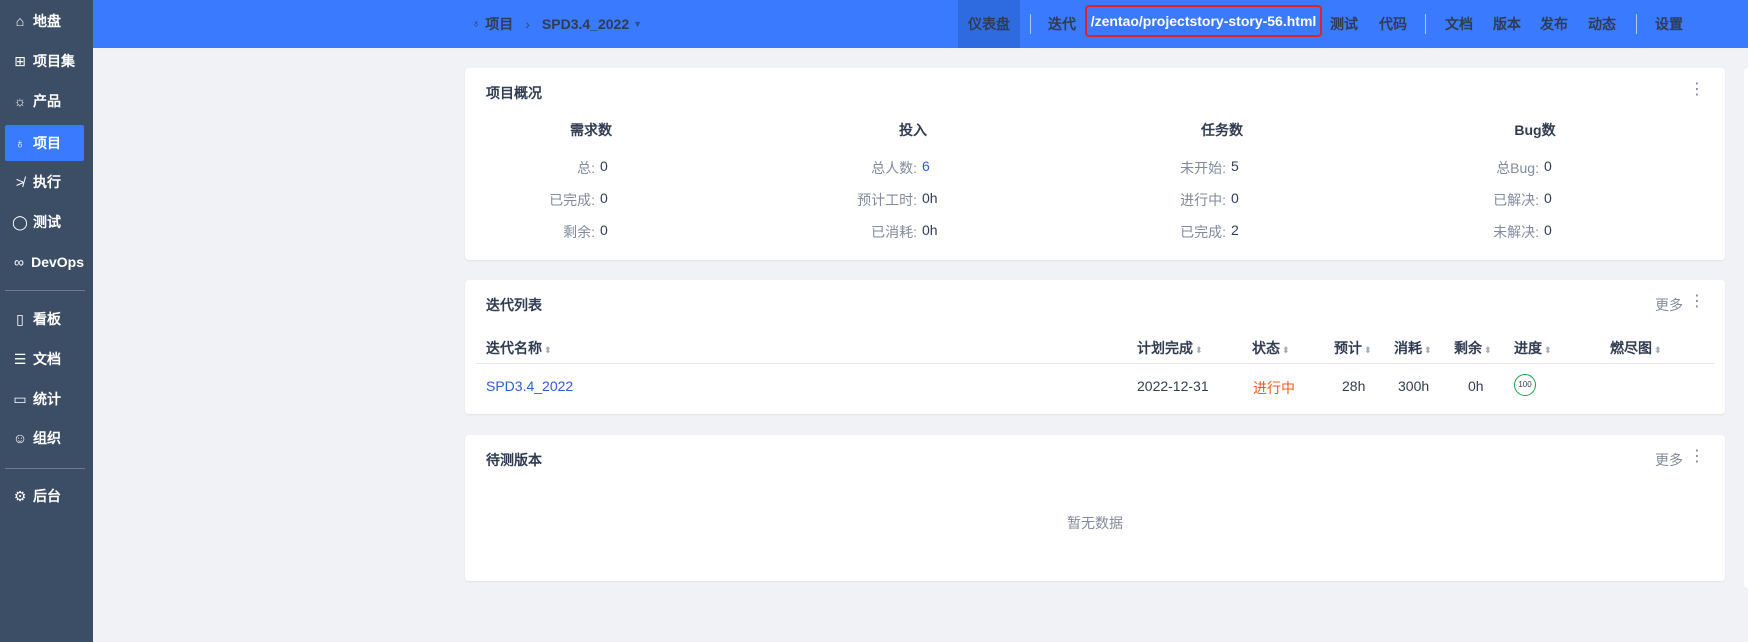 The width and height of the screenshot is (1748, 642). What do you see at coordinates (1669, 24) in the screenshot?
I see `nav-settings: 设置` at bounding box center [1669, 24].